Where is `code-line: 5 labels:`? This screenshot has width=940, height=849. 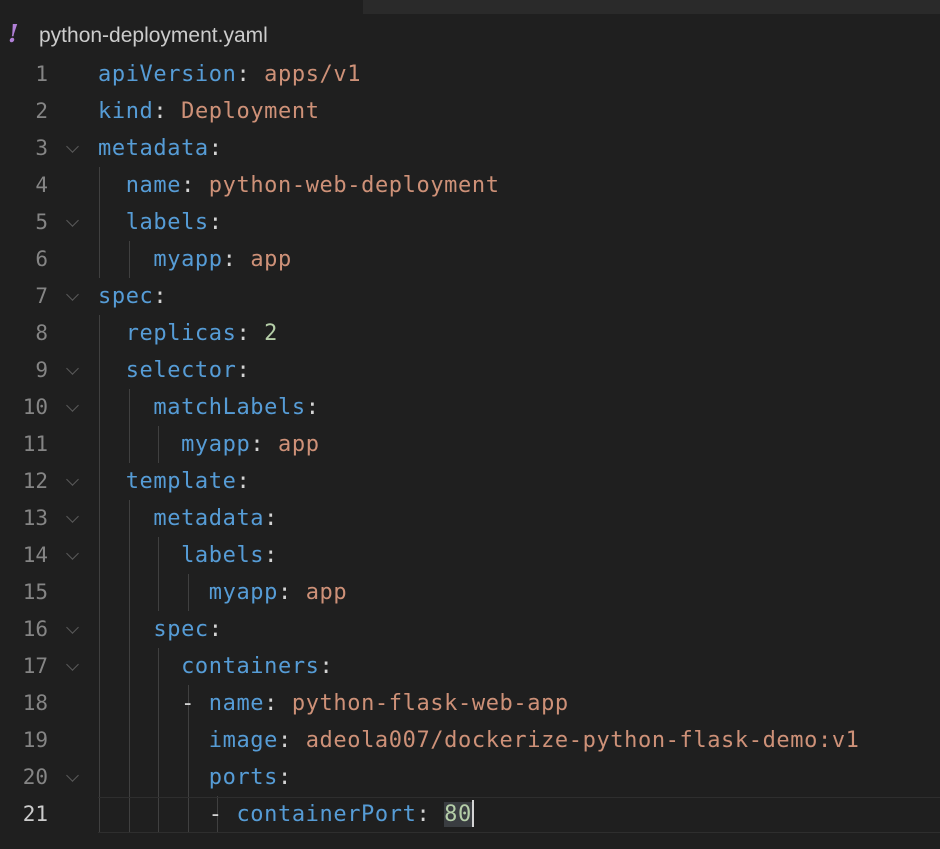
code-line: 5 labels: is located at coordinates (470, 222).